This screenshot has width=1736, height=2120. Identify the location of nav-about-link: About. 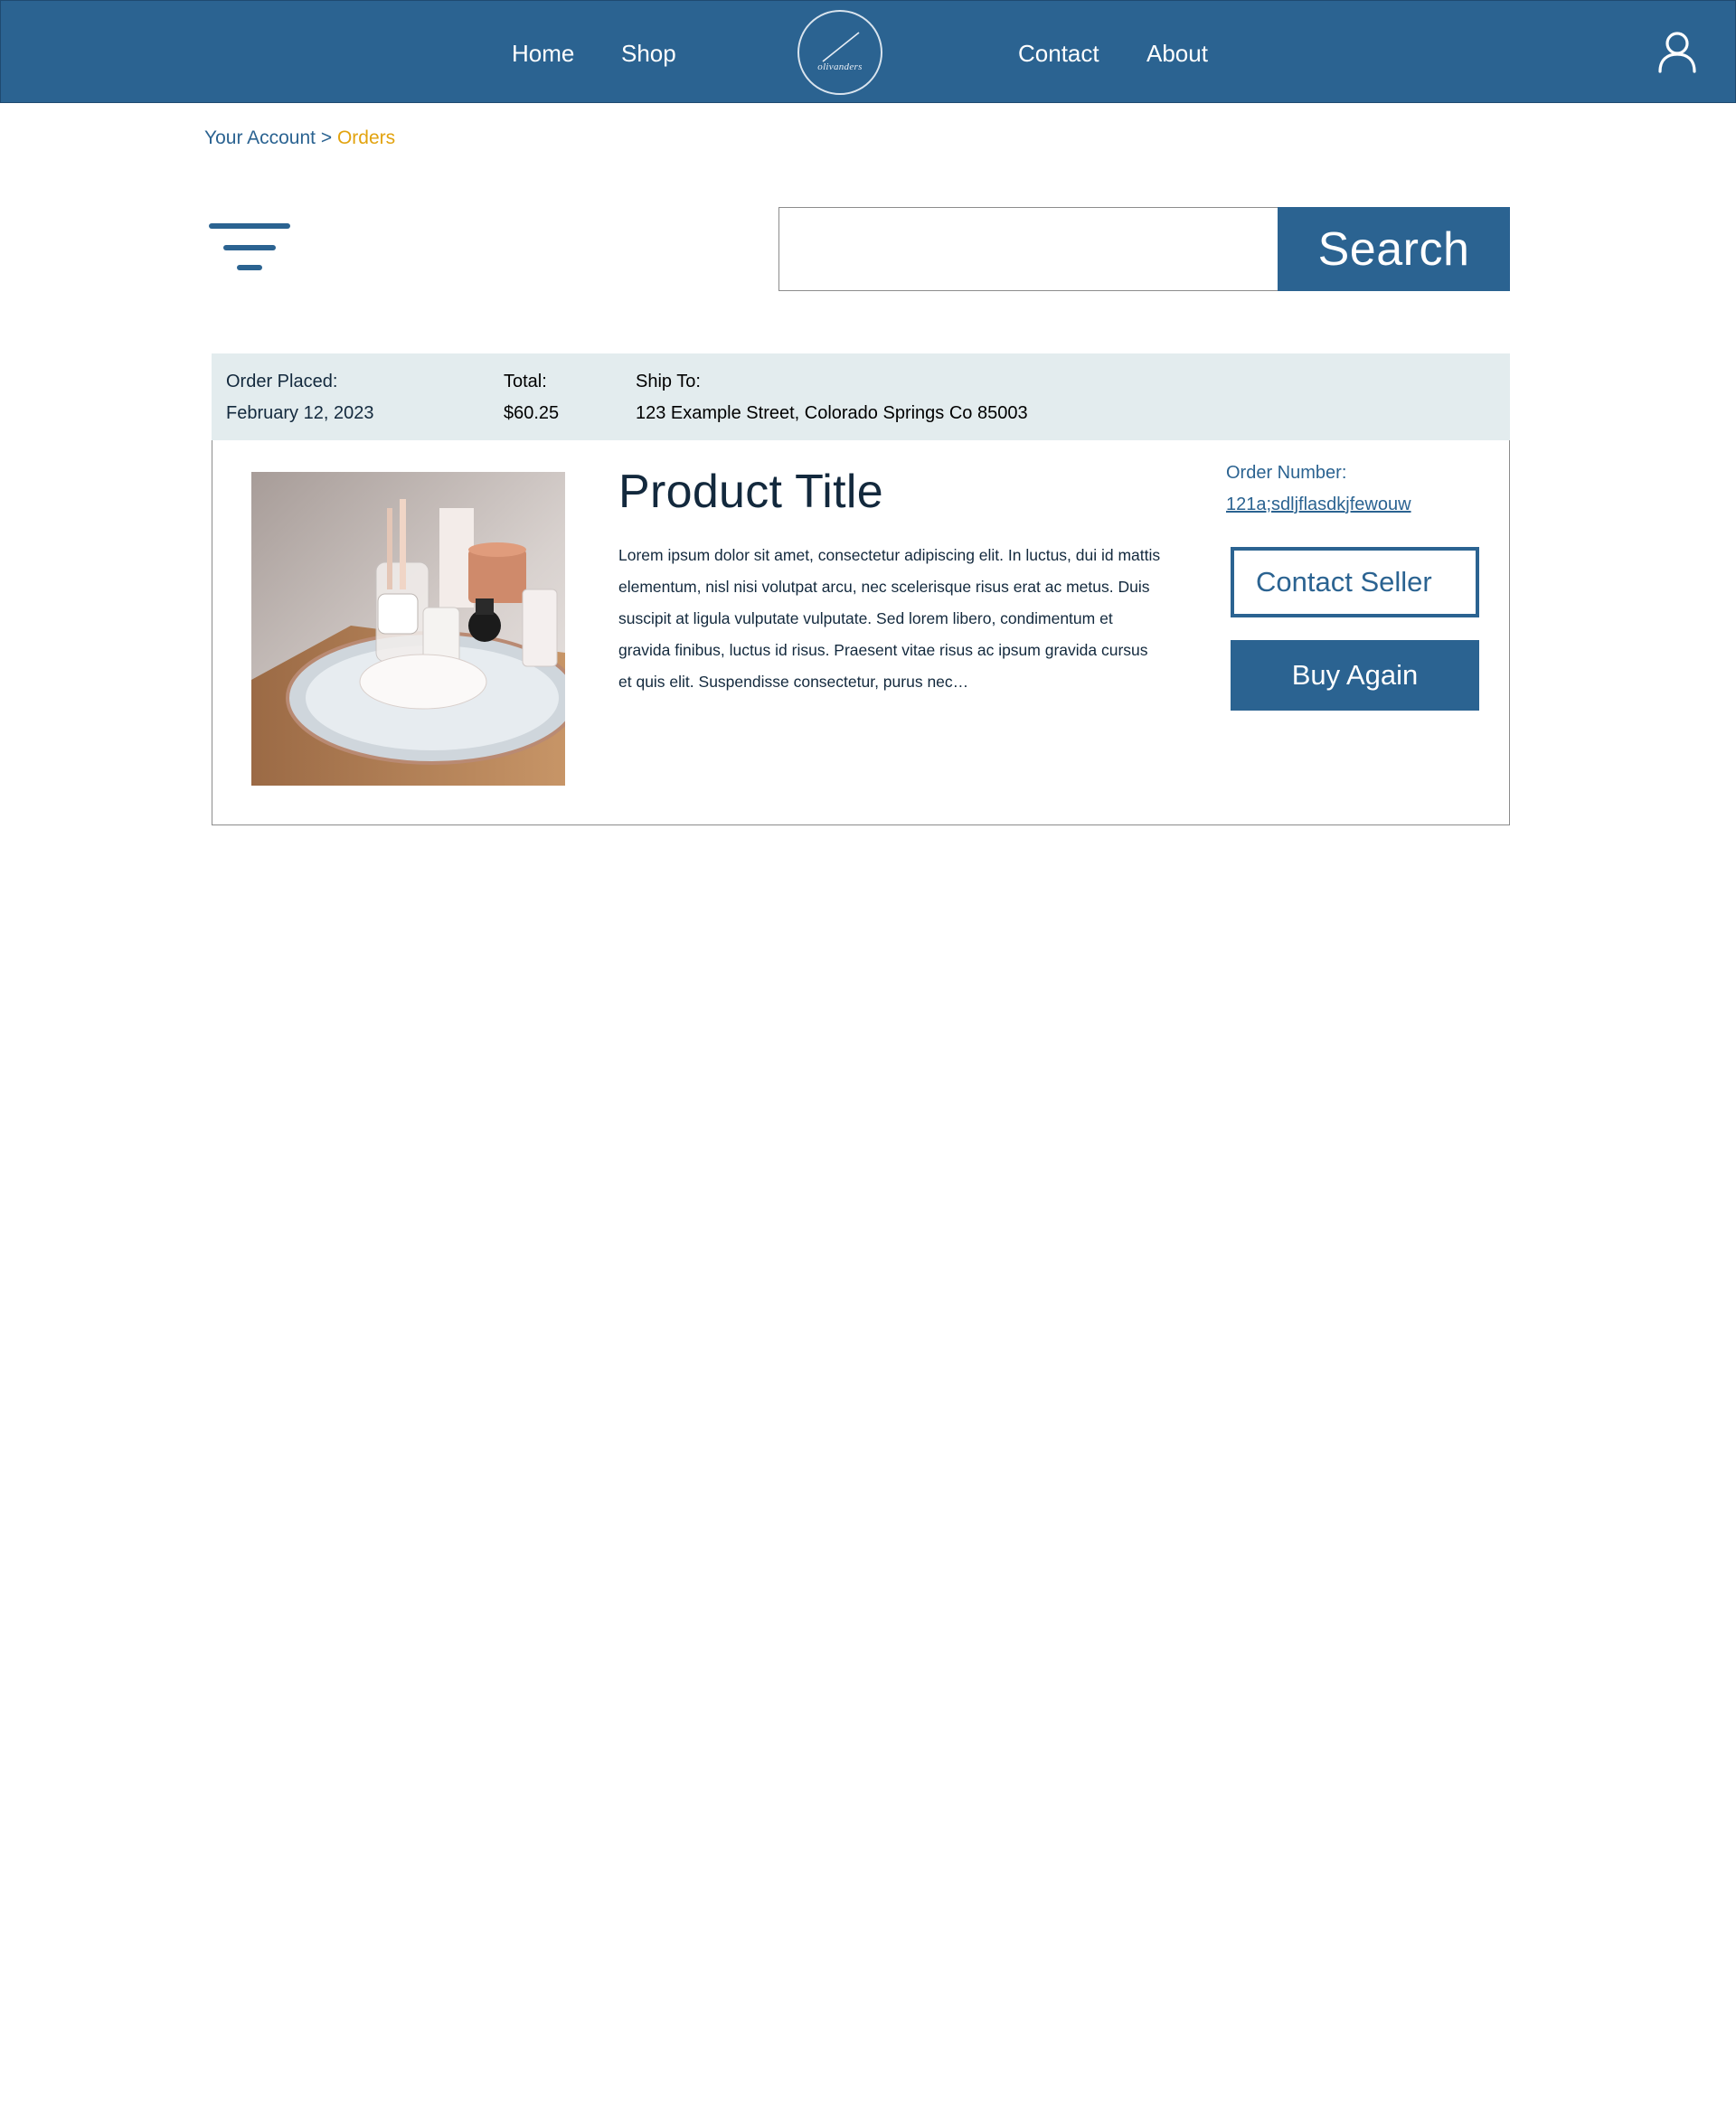
(1177, 53).